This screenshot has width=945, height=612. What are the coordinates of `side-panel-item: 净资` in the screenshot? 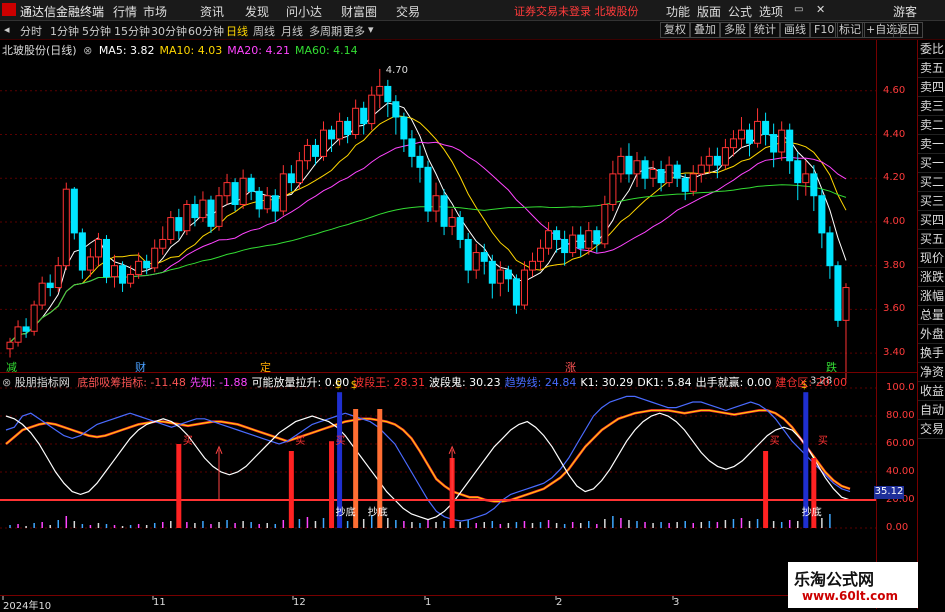 It's located at (931, 372).